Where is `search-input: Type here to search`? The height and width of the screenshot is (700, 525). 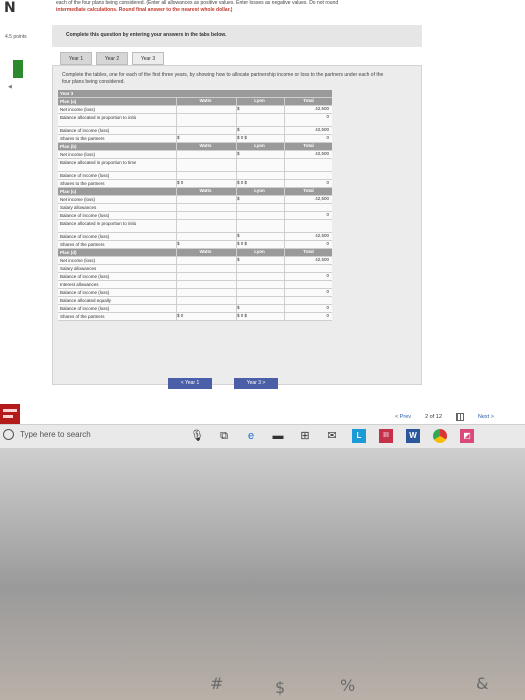 search-input: Type here to search is located at coordinates (55, 434).